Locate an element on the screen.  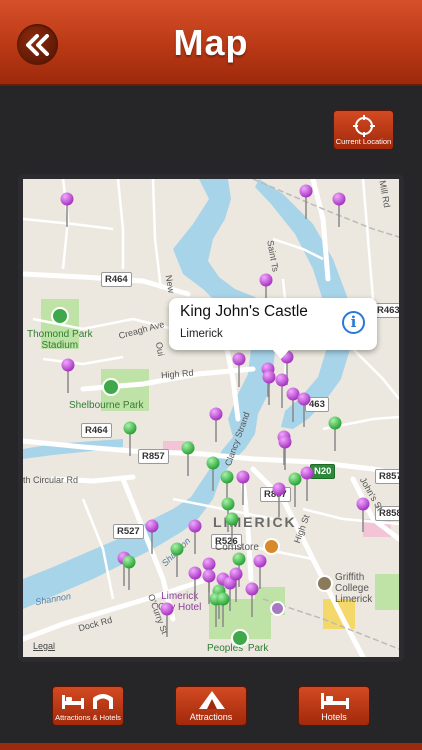
bed-and-arch-icon is located at coordinates (87, 701).